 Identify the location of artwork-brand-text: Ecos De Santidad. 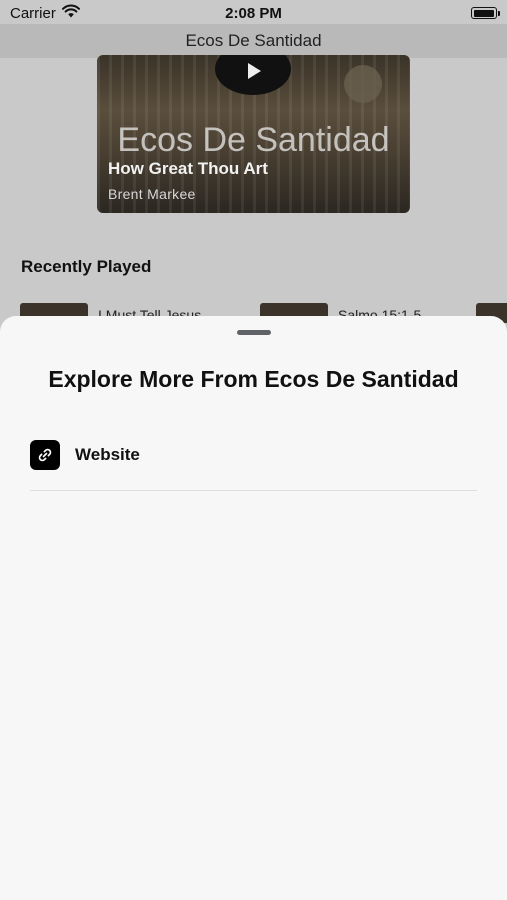
(253, 140).